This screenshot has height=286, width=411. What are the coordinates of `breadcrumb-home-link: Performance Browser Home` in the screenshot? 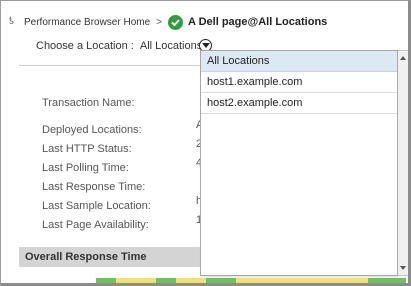 It's located at (87, 22).